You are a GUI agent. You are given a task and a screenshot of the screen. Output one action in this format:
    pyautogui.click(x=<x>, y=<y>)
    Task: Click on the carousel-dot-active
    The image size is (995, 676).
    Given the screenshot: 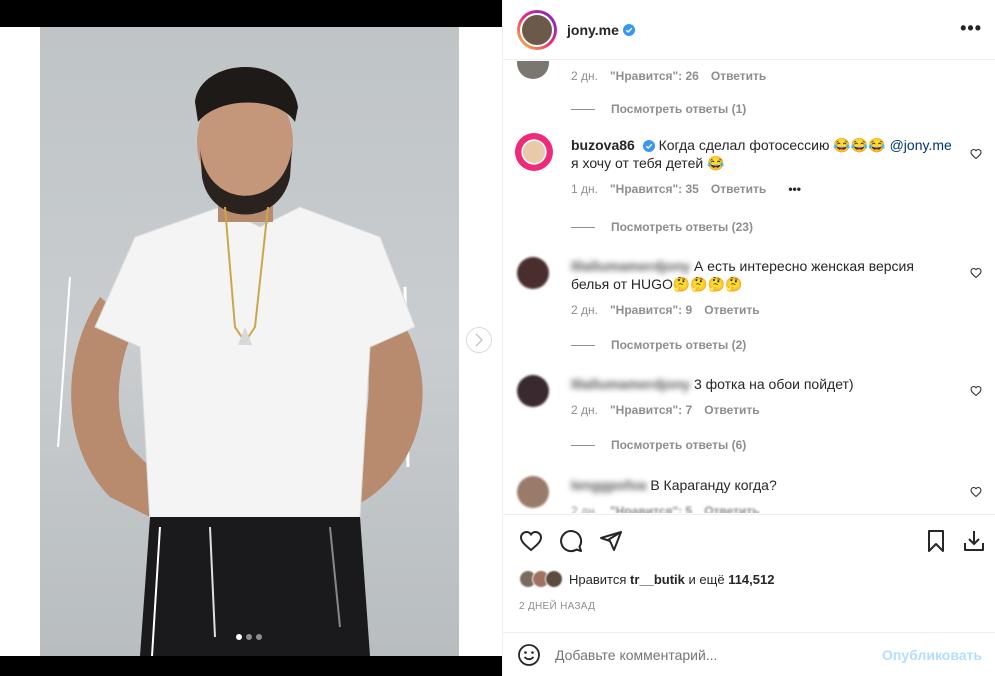 What is the action you would take?
    pyautogui.click(x=239, y=637)
    